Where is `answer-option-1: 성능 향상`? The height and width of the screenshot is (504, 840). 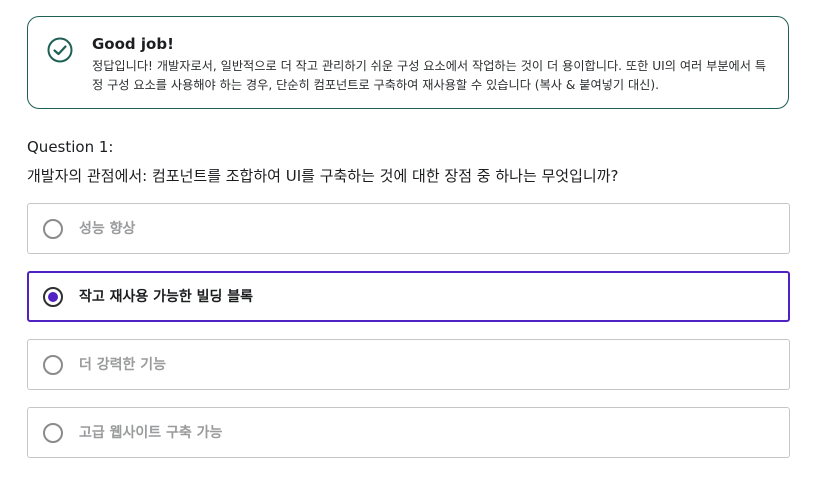 answer-option-1: 성능 향상 is located at coordinates (408, 228).